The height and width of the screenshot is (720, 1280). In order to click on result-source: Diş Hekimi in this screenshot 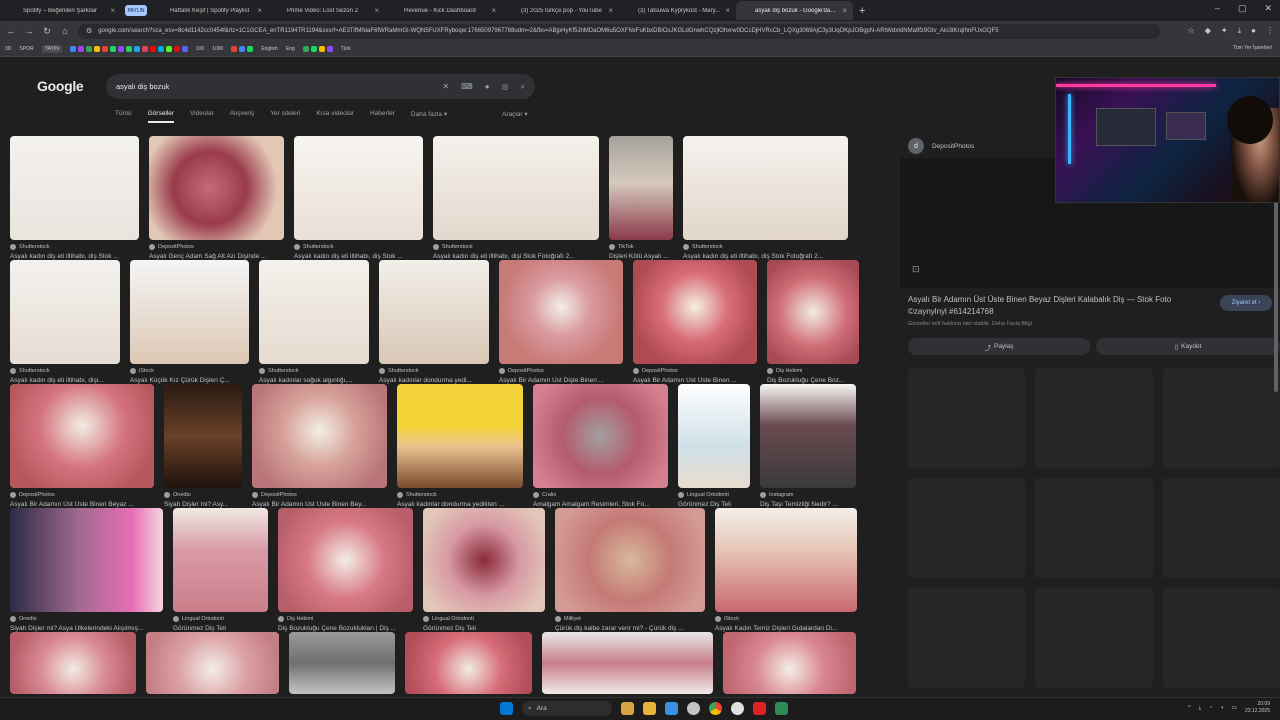, I will do `click(345, 619)`.